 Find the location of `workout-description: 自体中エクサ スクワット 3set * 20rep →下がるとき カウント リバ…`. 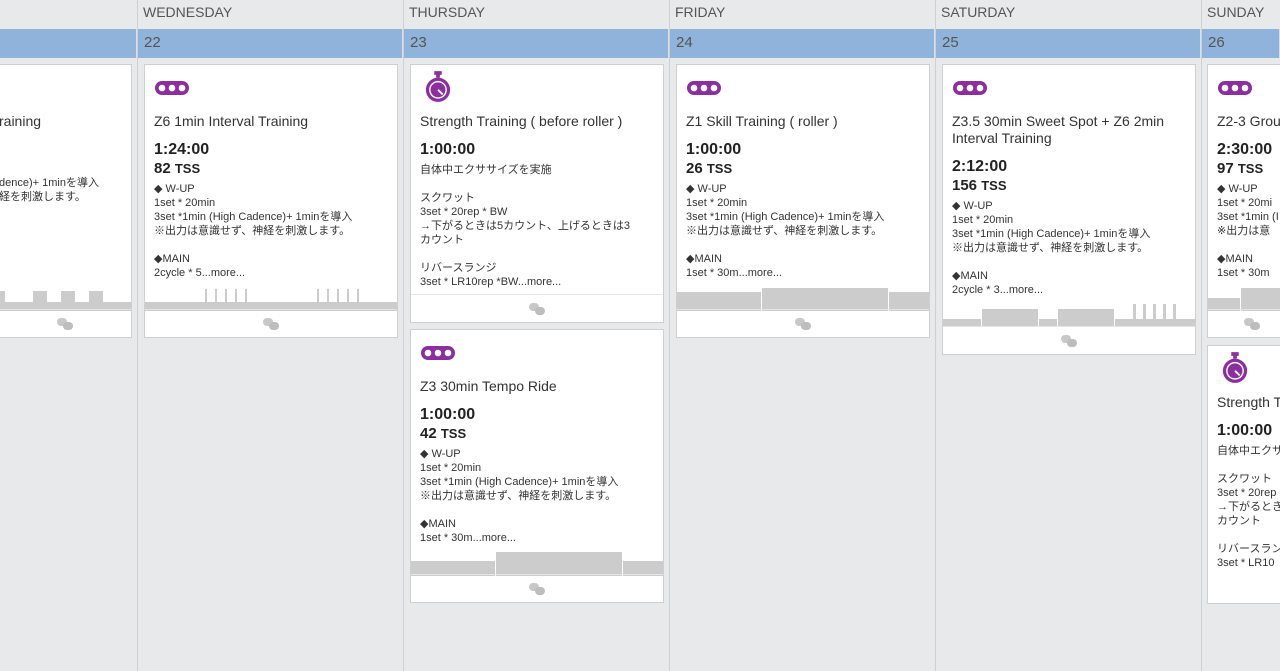

workout-description: 自体中エクサ スクワット 3set * 20rep →下がるとき カウント リバ… is located at coordinates (1248, 507).